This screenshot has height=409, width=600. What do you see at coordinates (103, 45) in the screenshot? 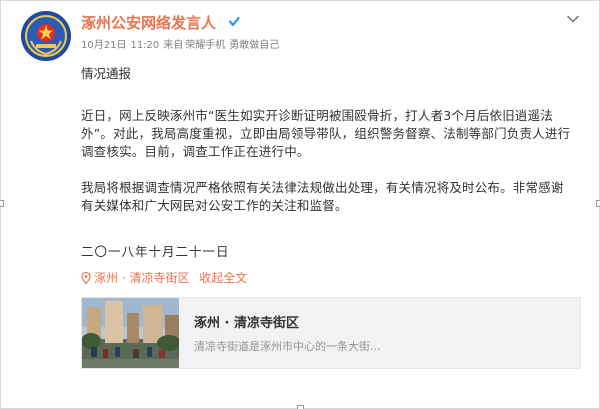
I see `post-date: 10月21日` at bounding box center [103, 45].